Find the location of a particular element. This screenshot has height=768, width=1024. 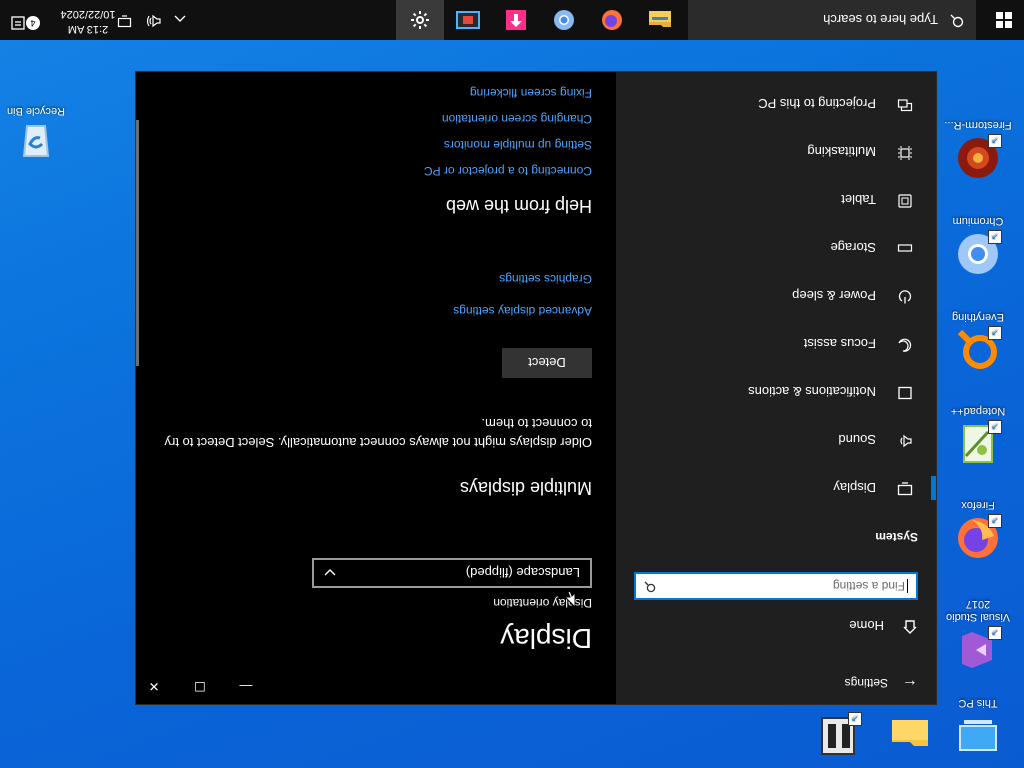

film-icon is located at coordinates (468, 20).